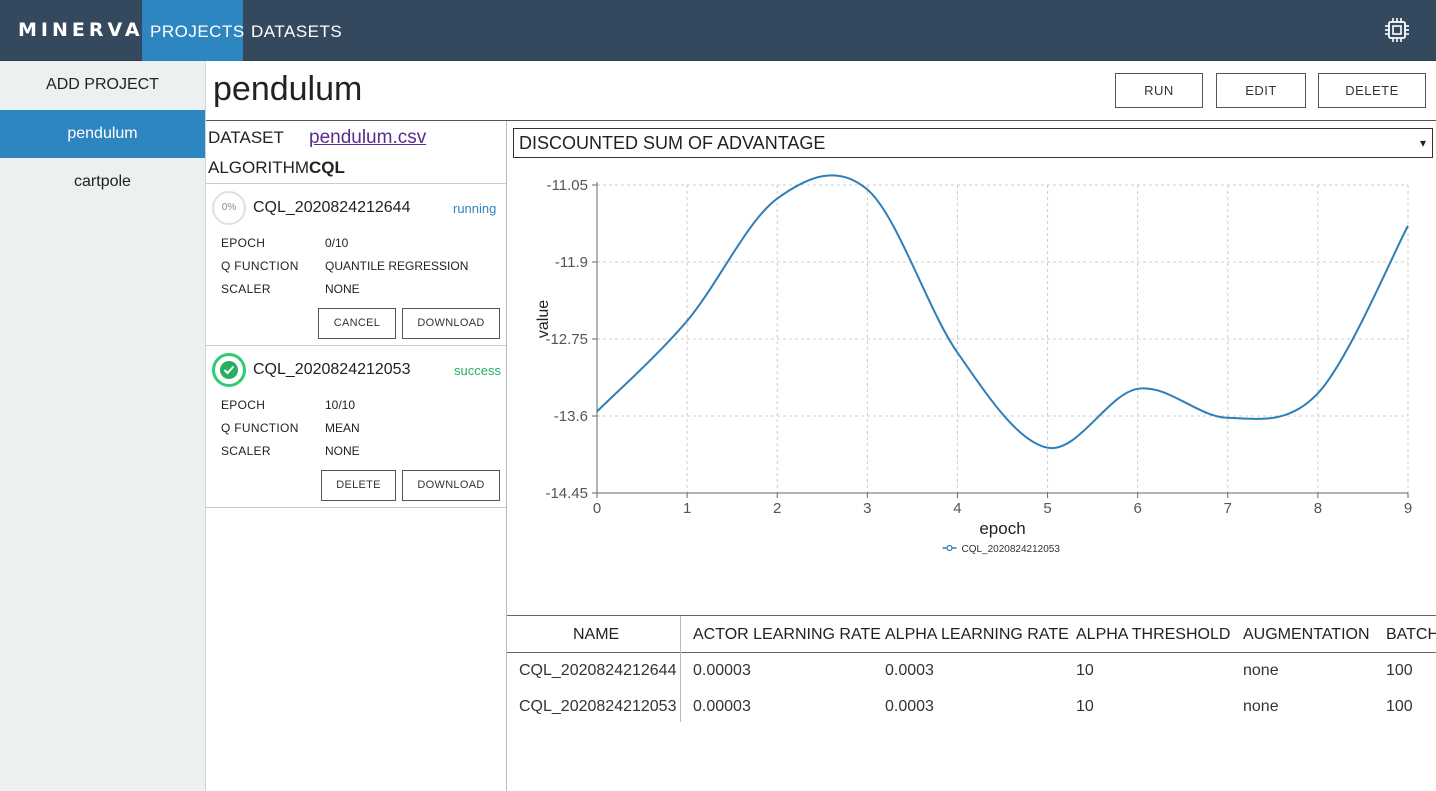 The image size is (1436, 791). What do you see at coordinates (331, 208) in the screenshot?
I see `experiment-name: CQL_2020824212644` at bounding box center [331, 208].